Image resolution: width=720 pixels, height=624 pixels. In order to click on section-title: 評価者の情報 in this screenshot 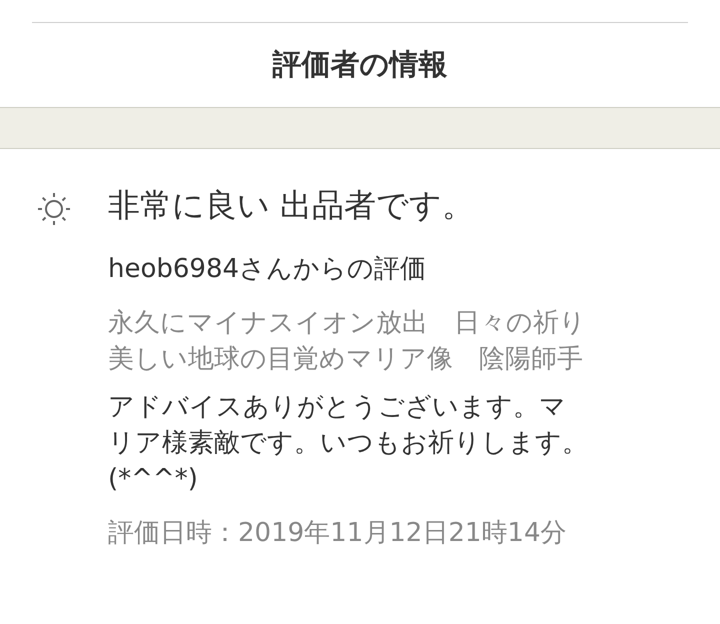, I will do `click(360, 65)`.